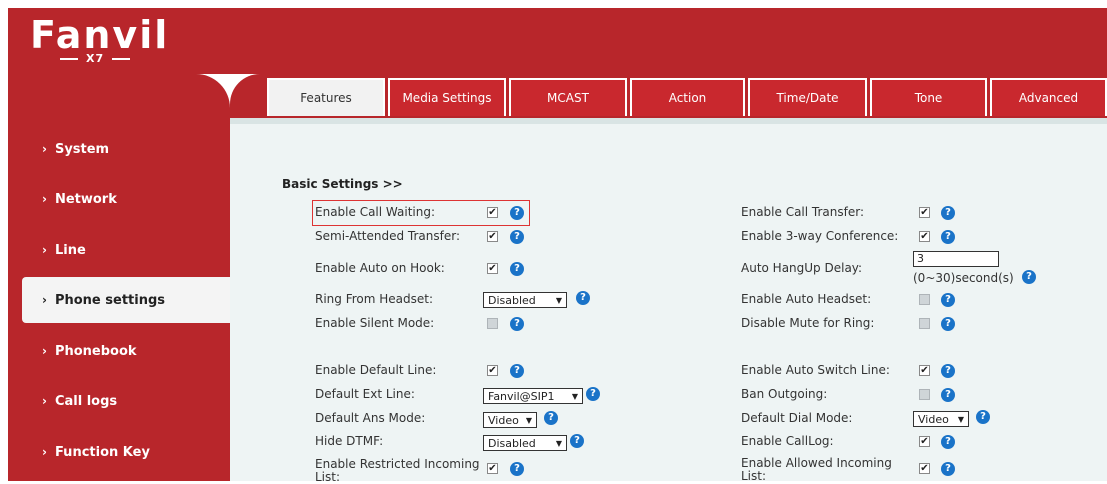  Describe the element at coordinates (375, 323) in the screenshot. I see `silent-mode-label: Enable Silent Mode:` at that location.